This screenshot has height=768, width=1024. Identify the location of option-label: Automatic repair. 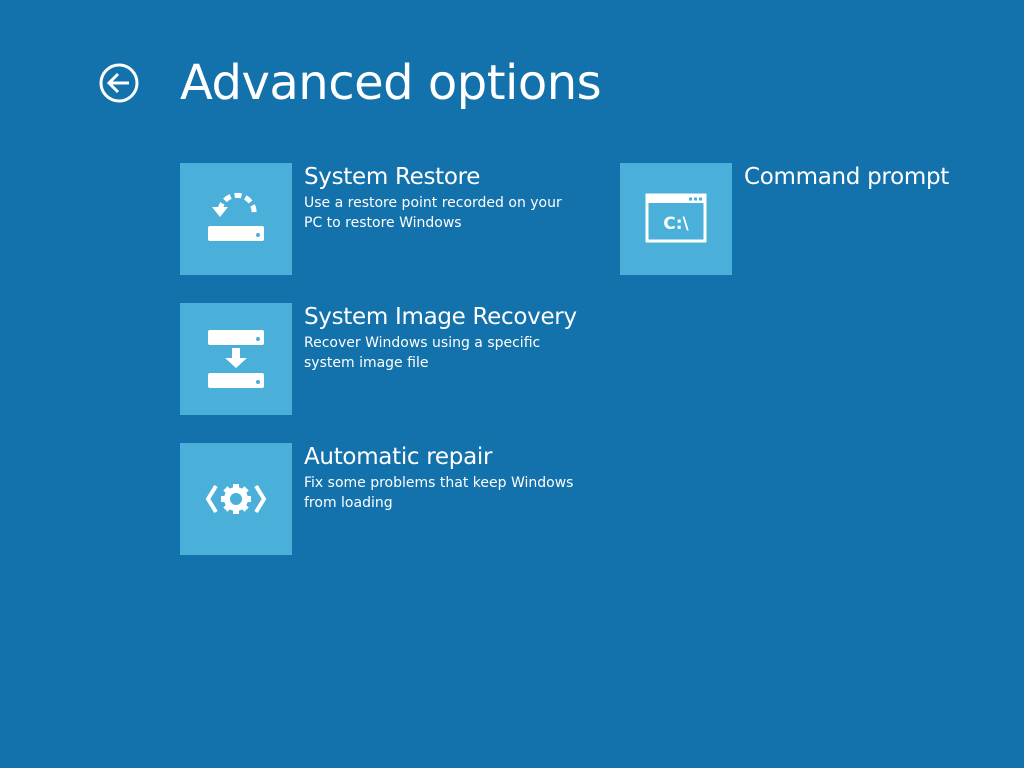
(398, 457).